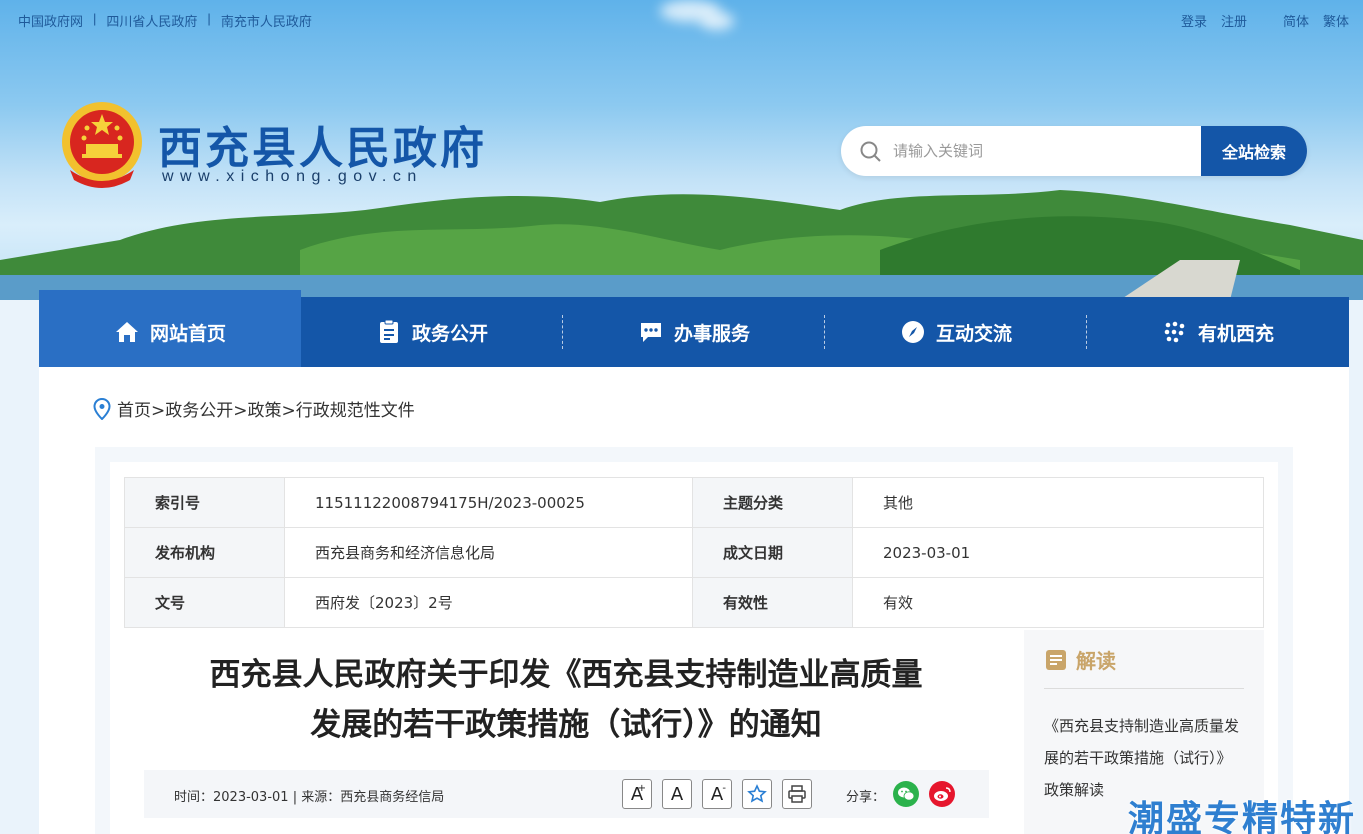 The width and height of the screenshot is (1363, 834). I want to click on top-links: 中国政府网 | 四川省人民政府 | 南充市人民政府, so click(165, 20).